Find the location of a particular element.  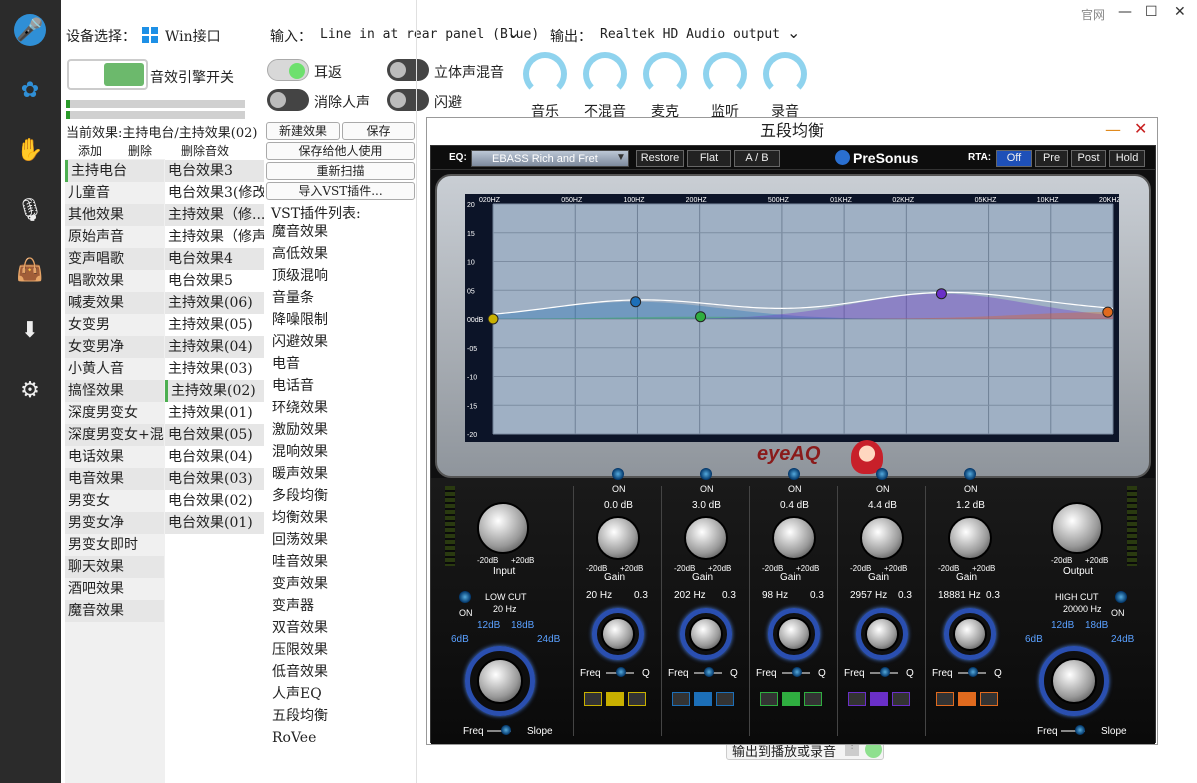

download-icon: ⬇ is located at coordinates (30, 330).